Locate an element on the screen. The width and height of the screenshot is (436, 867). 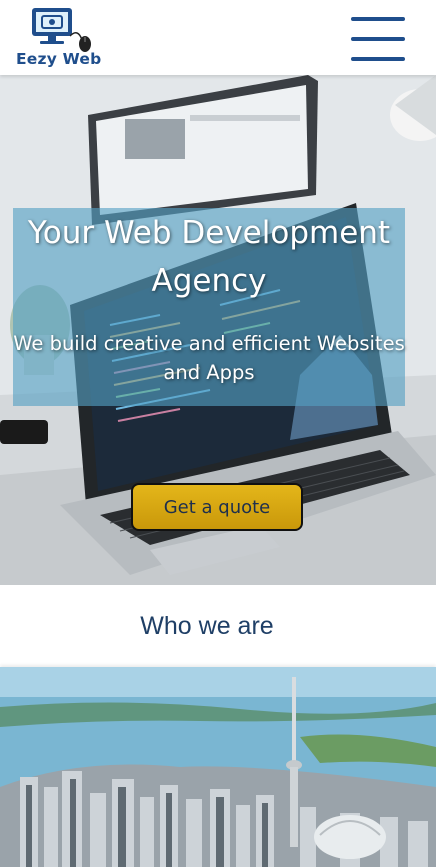
hero-title: Your Web Development Agency is located at coordinates (209, 257).